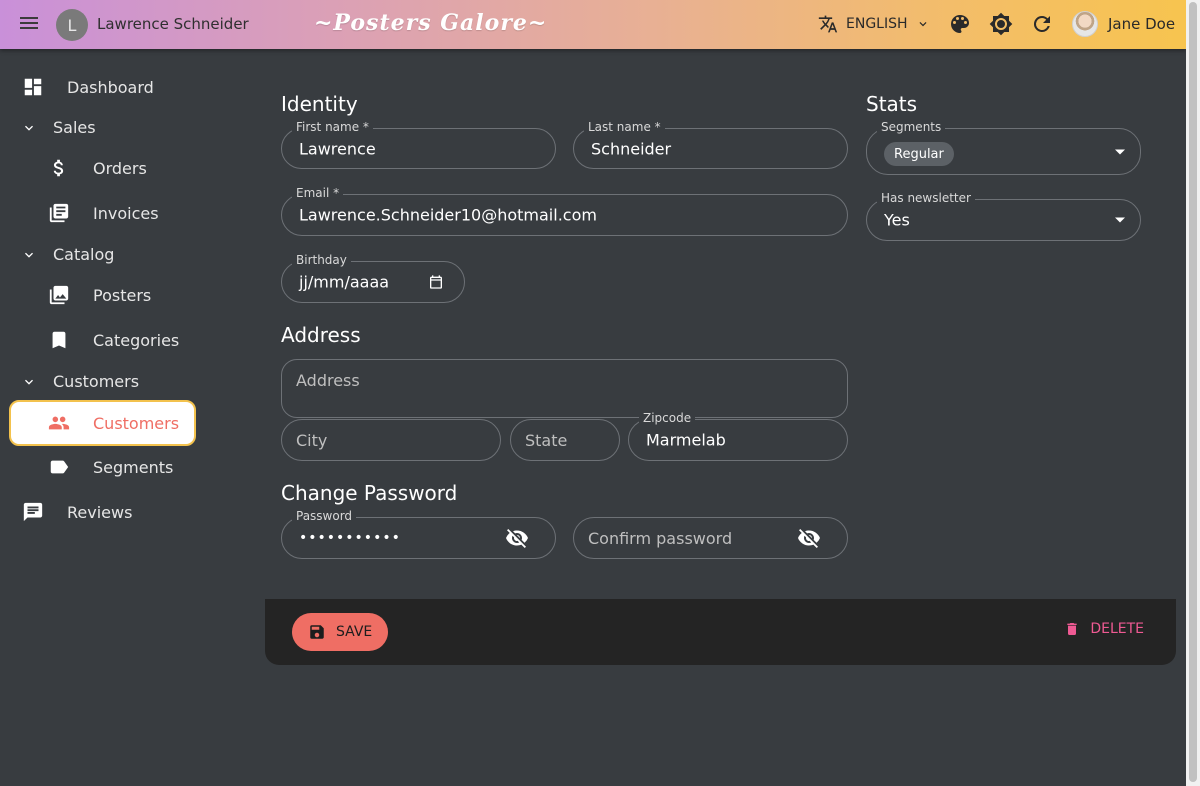 This screenshot has width=1200, height=786. What do you see at coordinates (1072, 629) in the screenshot?
I see `delete-icon` at bounding box center [1072, 629].